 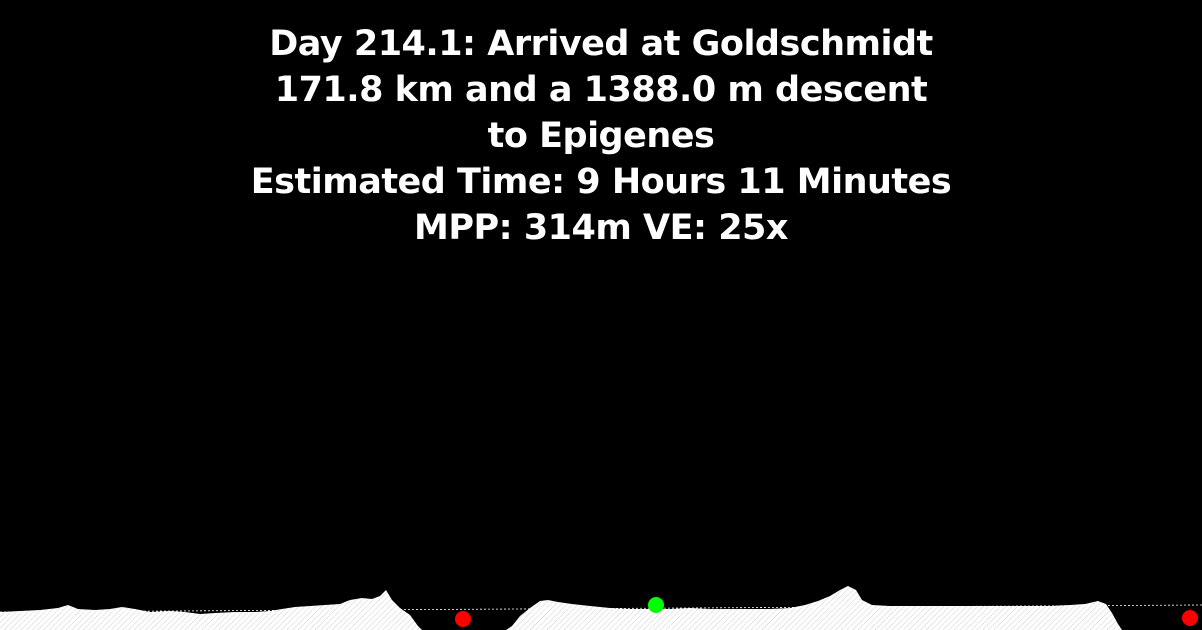 I want to click on current-location-marker, so click(x=656, y=605).